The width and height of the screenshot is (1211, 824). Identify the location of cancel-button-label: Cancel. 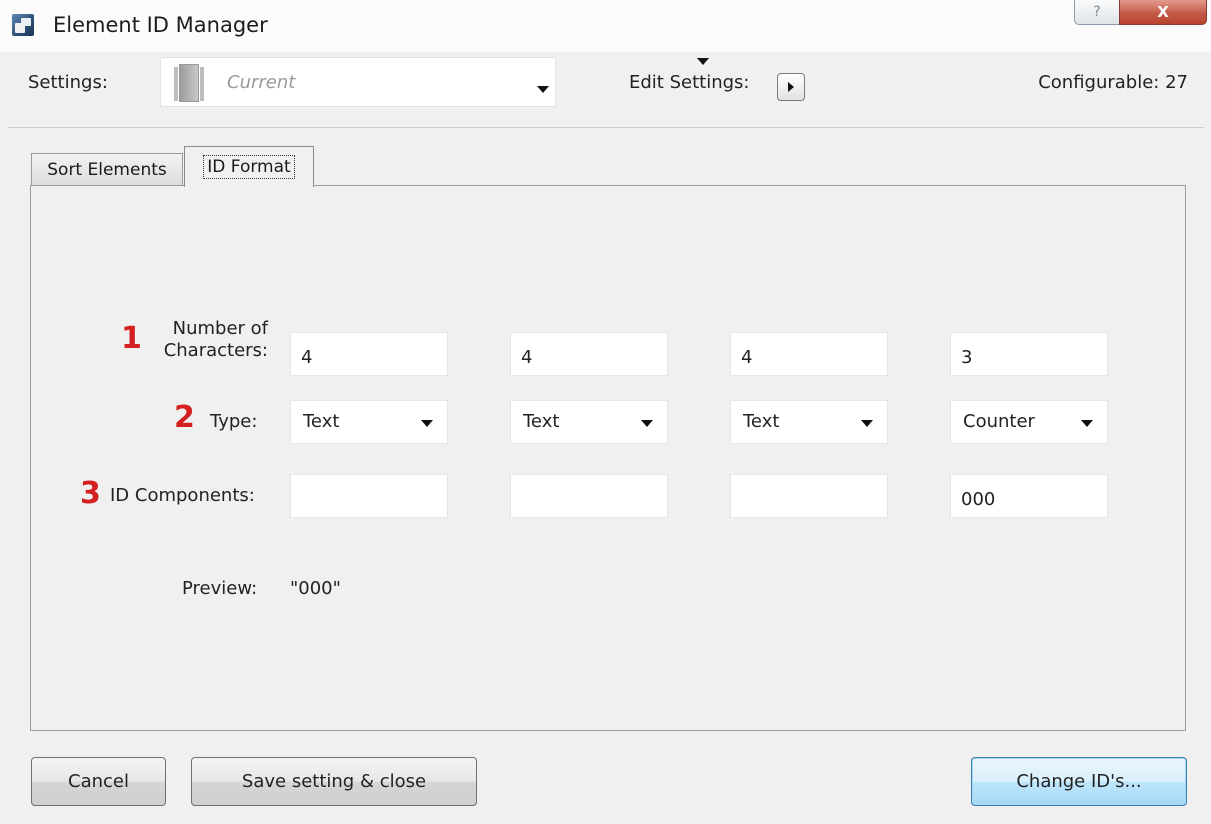
(98, 781).